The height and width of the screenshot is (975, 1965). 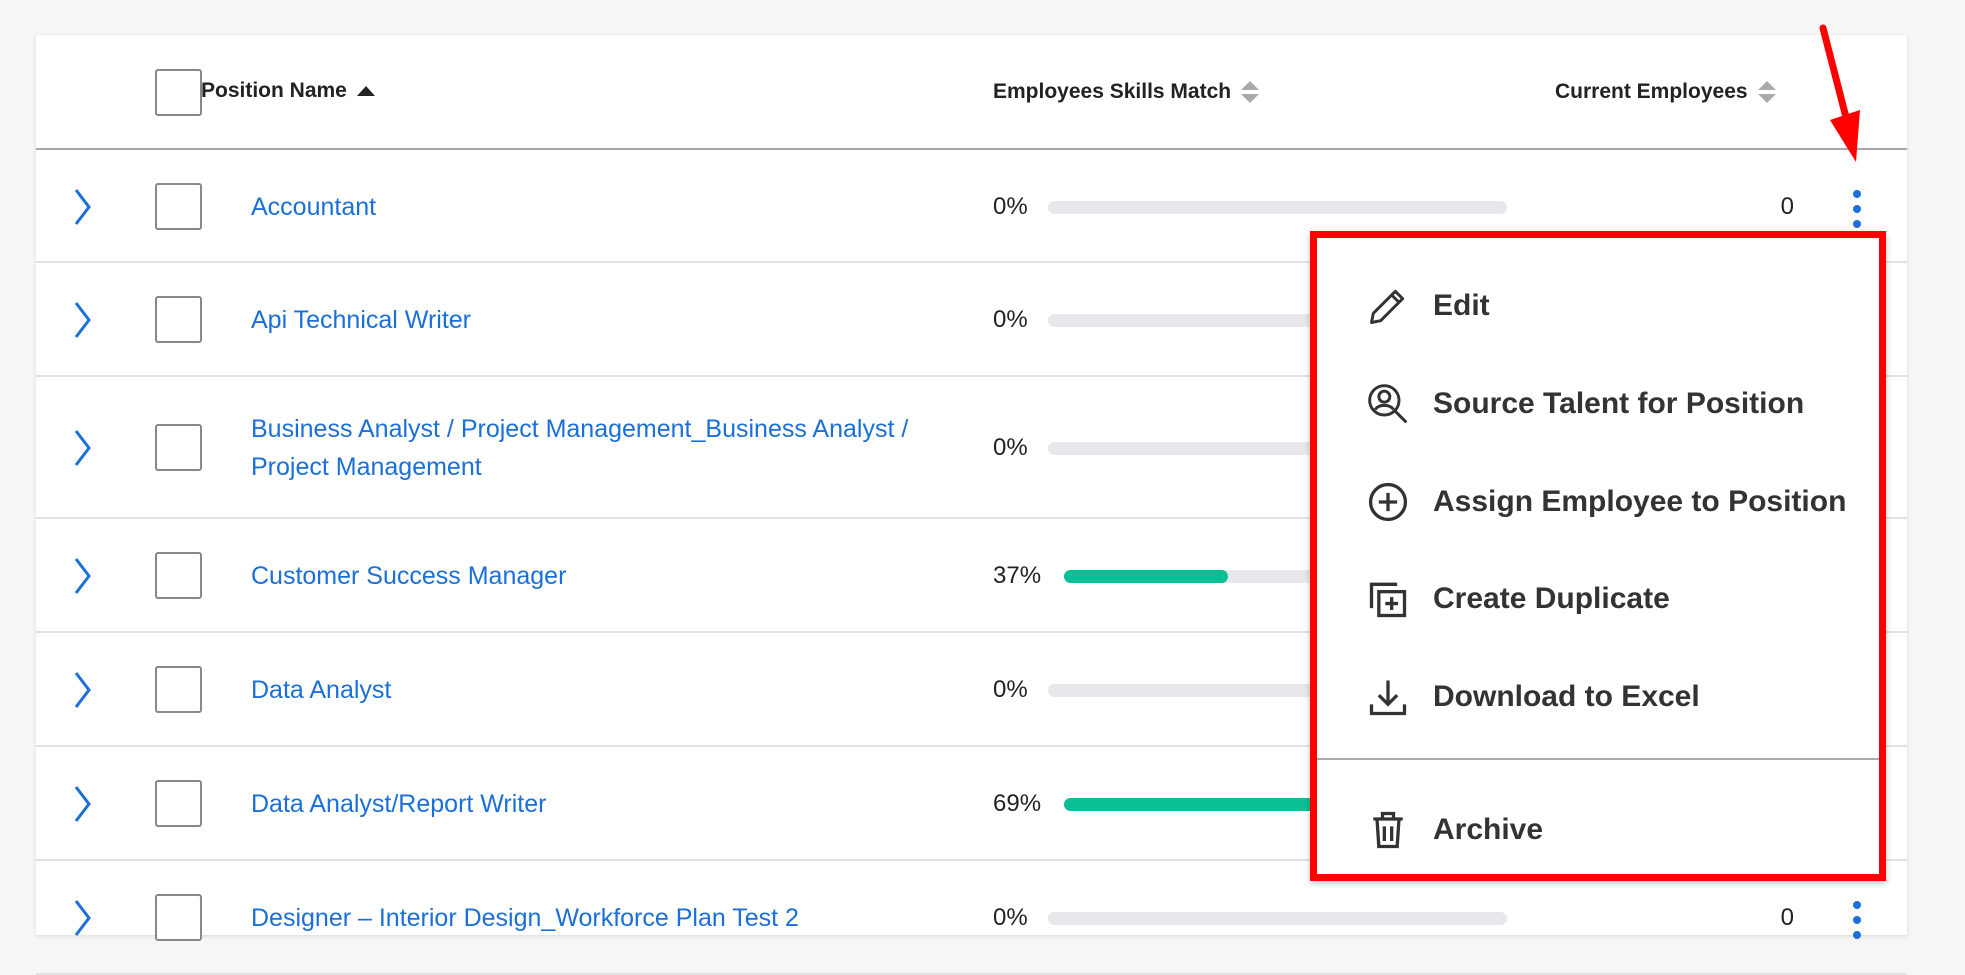 What do you see at coordinates (178, 92) in the screenshot?
I see `select-all-checkbox` at bounding box center [178, 92].